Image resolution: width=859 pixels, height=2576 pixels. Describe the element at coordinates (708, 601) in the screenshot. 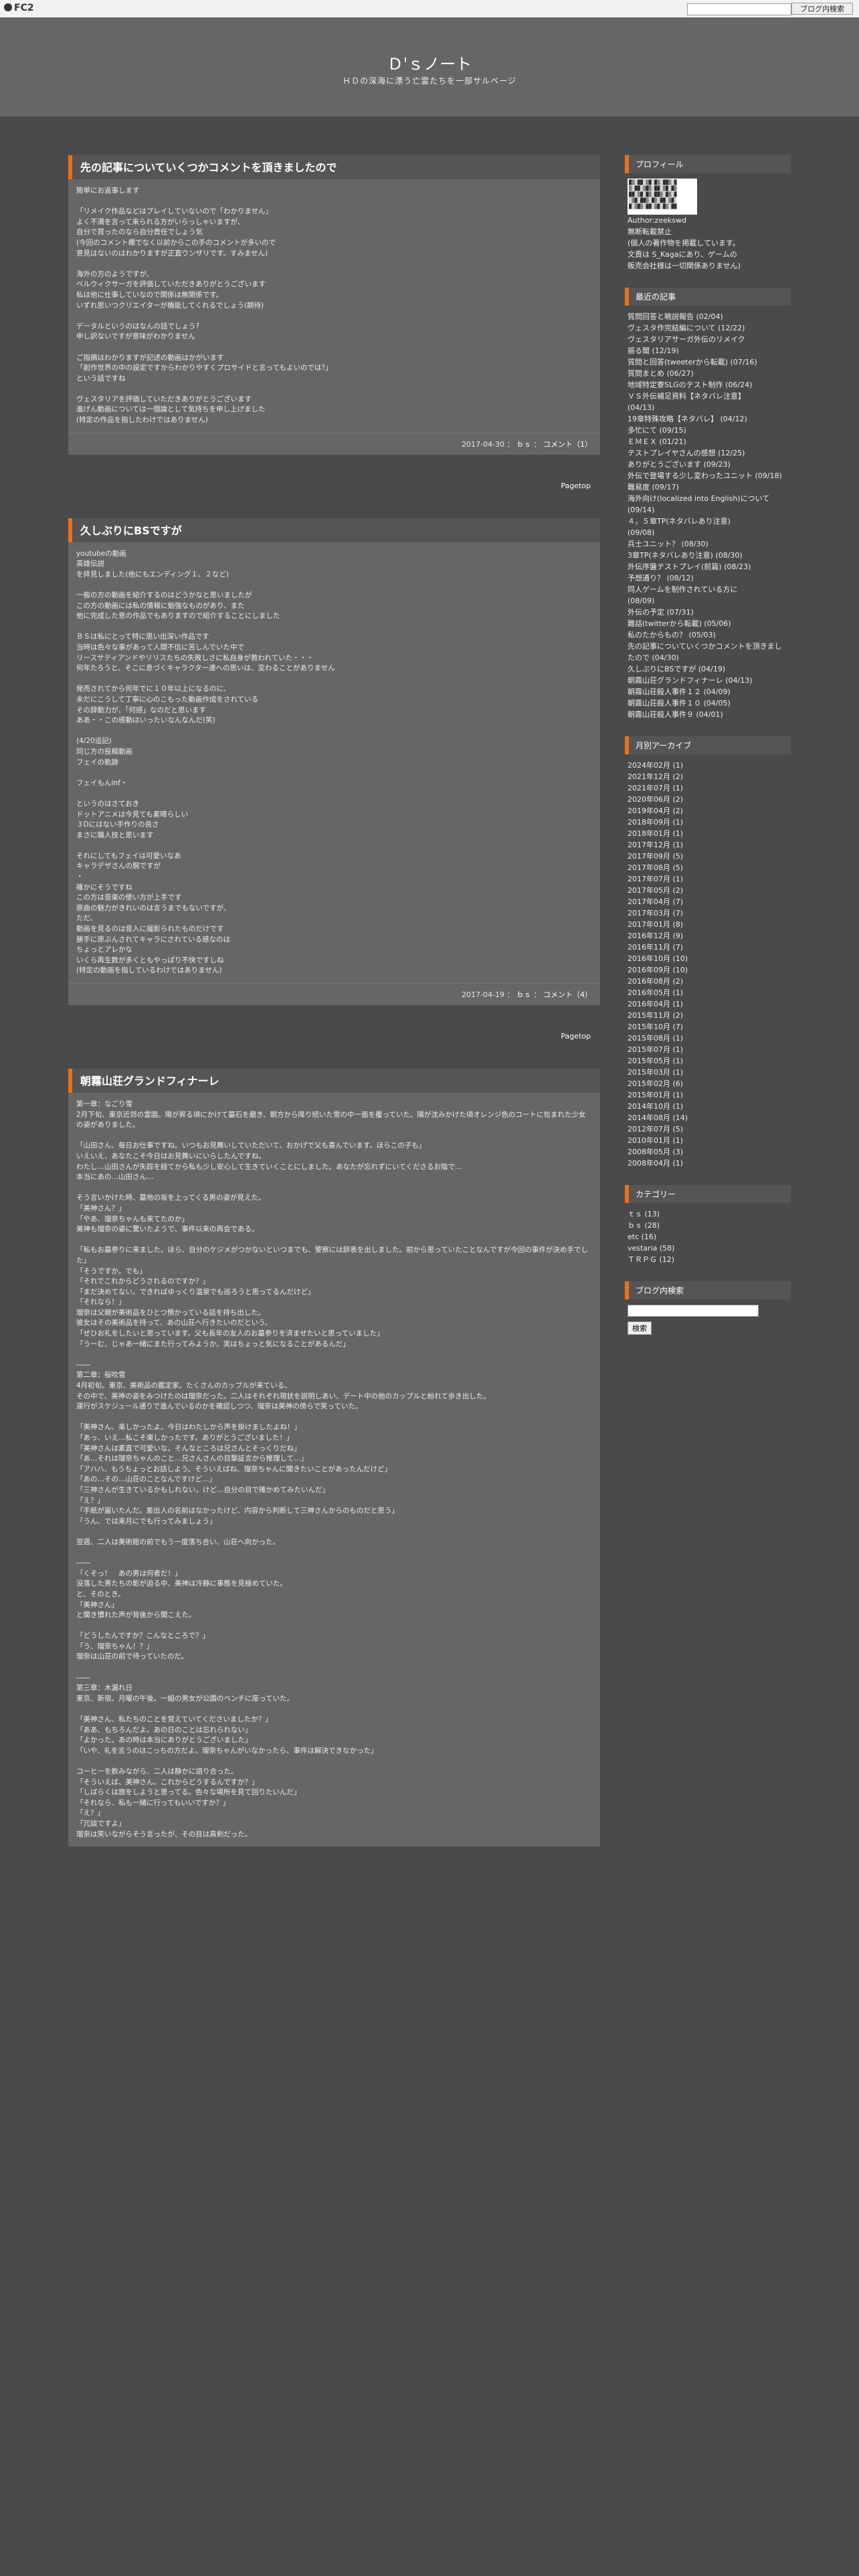

I see `recent-entry-link: (08/09)` at that location.